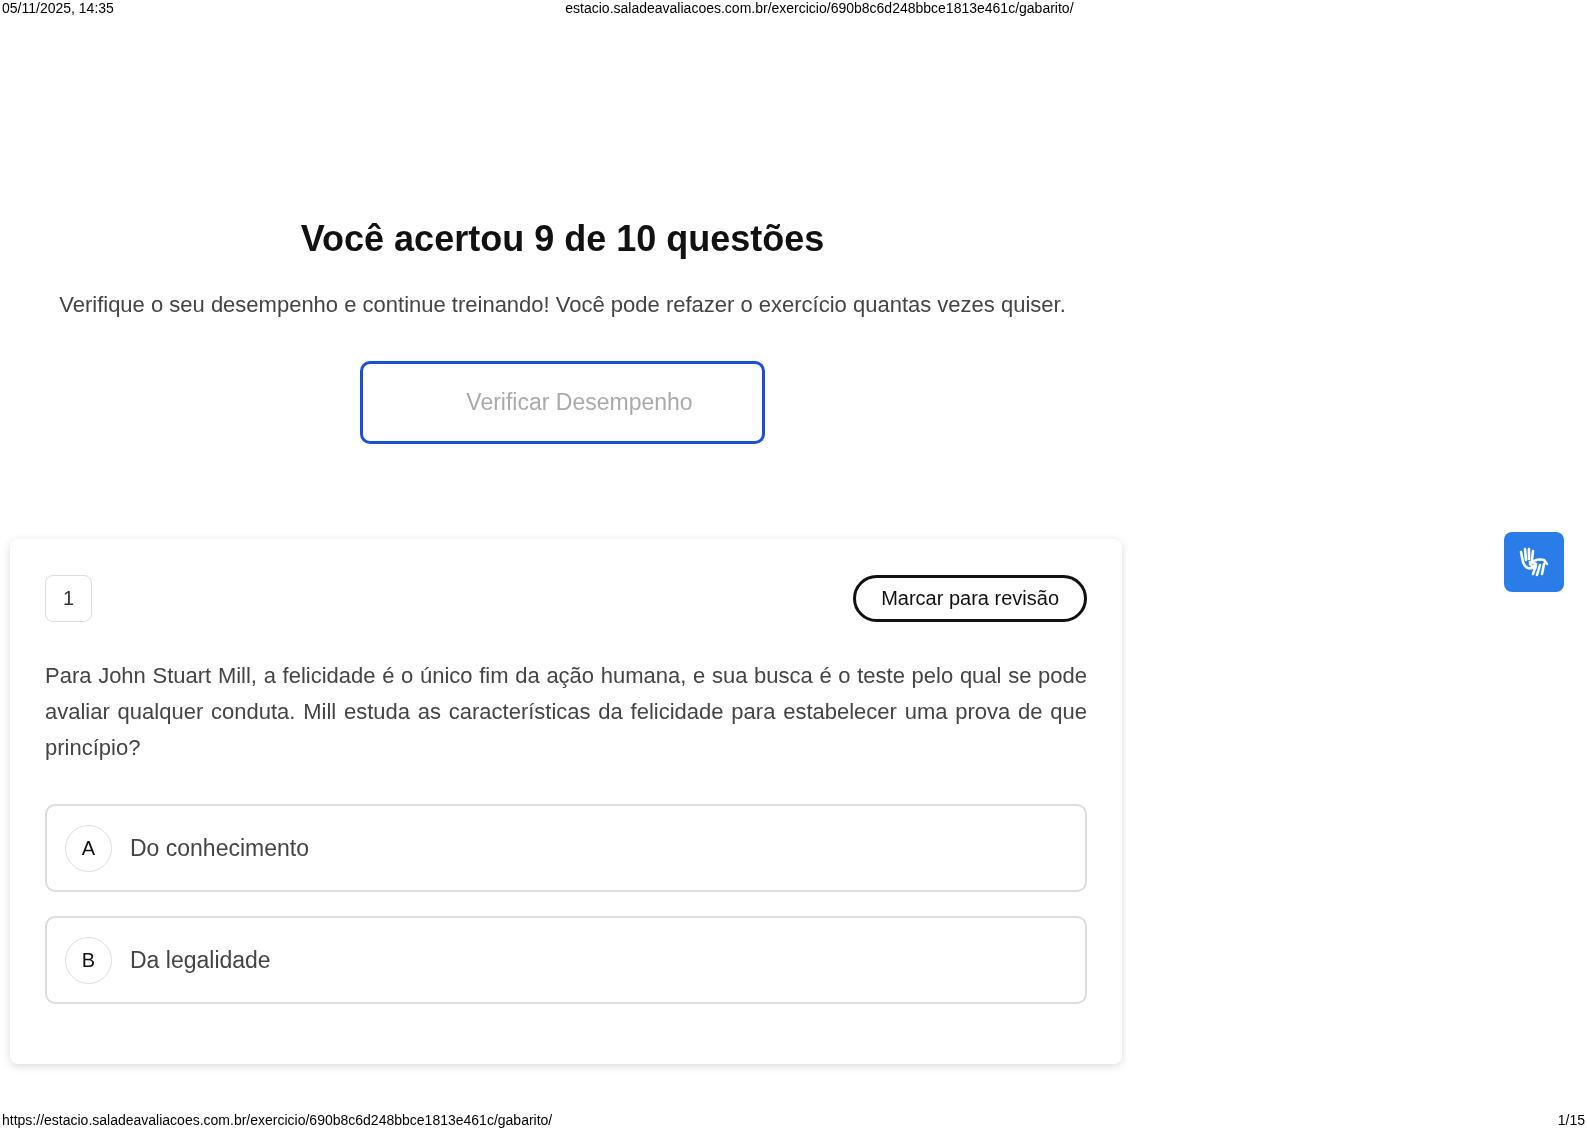 The height and width of the screenshot is (1129, 1587). What do you see at coordinates (819, 8) in the screenshot?
I see `page-url: estacio.saladeavaliacoes.com.br/exercicio/690b8c6d248bbce1813e461c/gabarito/` at bounding box center [819, 8].